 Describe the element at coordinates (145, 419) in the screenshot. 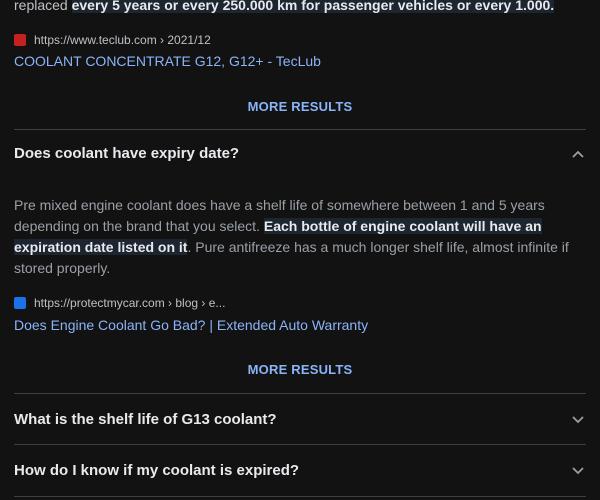

I see `question-text: What is the shelf life of G13 coolant?` at that location.